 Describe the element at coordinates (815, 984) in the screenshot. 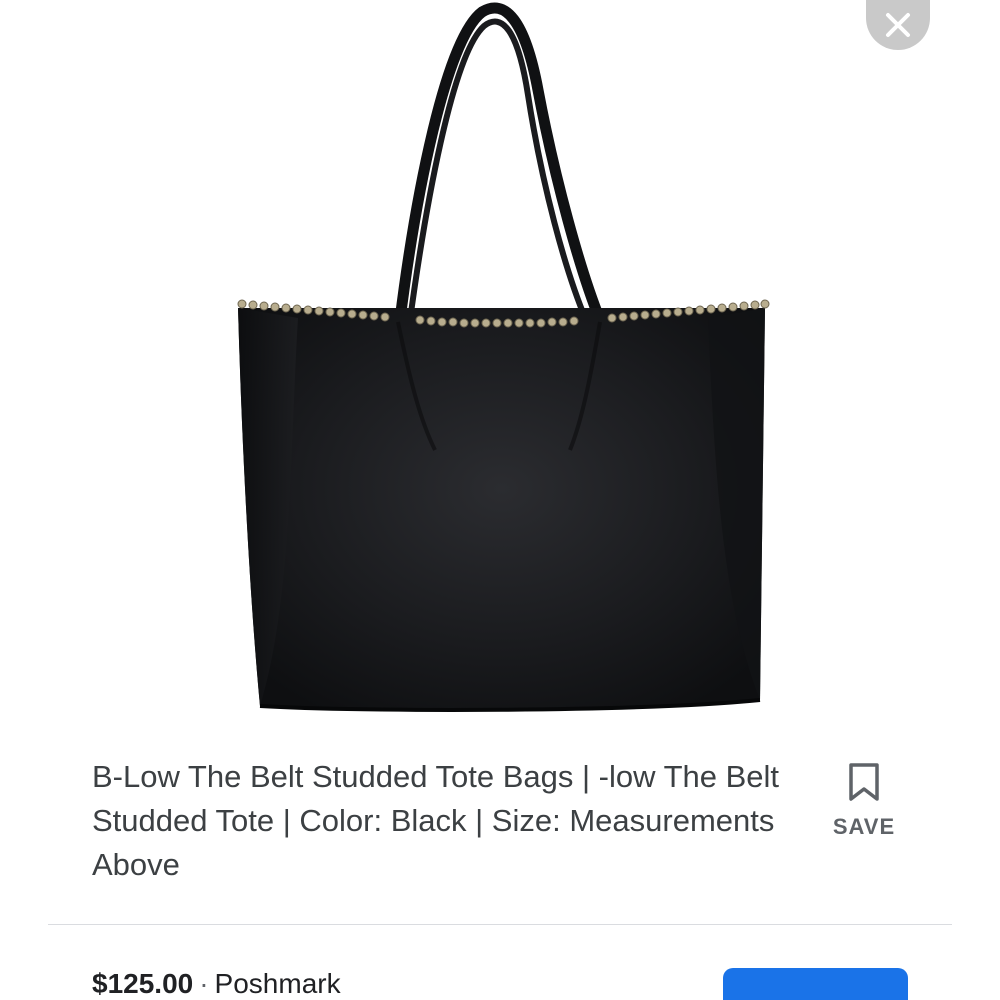

I see `visit-site-button` at that location.